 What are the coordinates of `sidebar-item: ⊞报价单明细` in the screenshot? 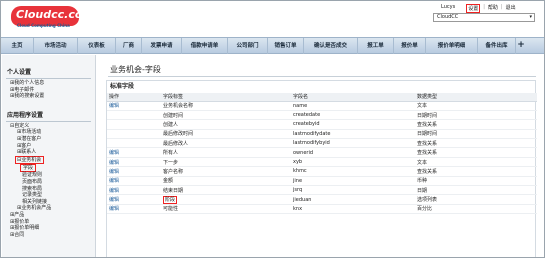 It's located at (48, 228).